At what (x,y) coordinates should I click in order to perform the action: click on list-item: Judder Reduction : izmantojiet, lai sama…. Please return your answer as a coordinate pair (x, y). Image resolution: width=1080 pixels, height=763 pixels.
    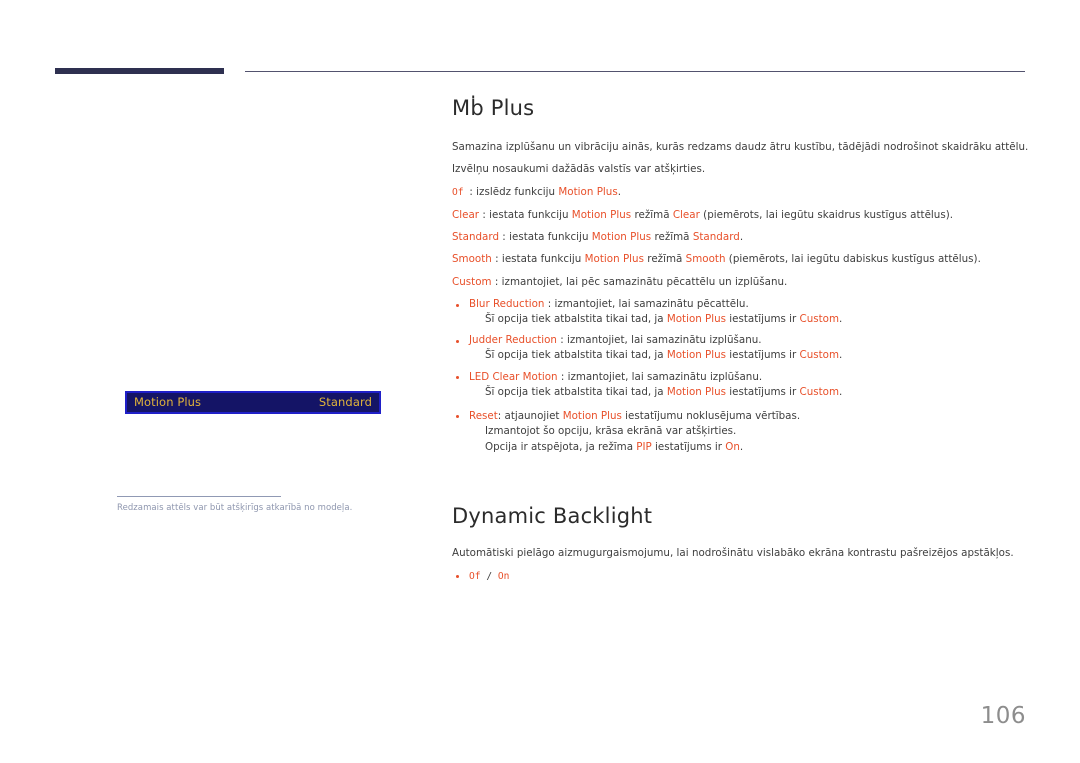
    Looking at the image, I should click on (739, 349).